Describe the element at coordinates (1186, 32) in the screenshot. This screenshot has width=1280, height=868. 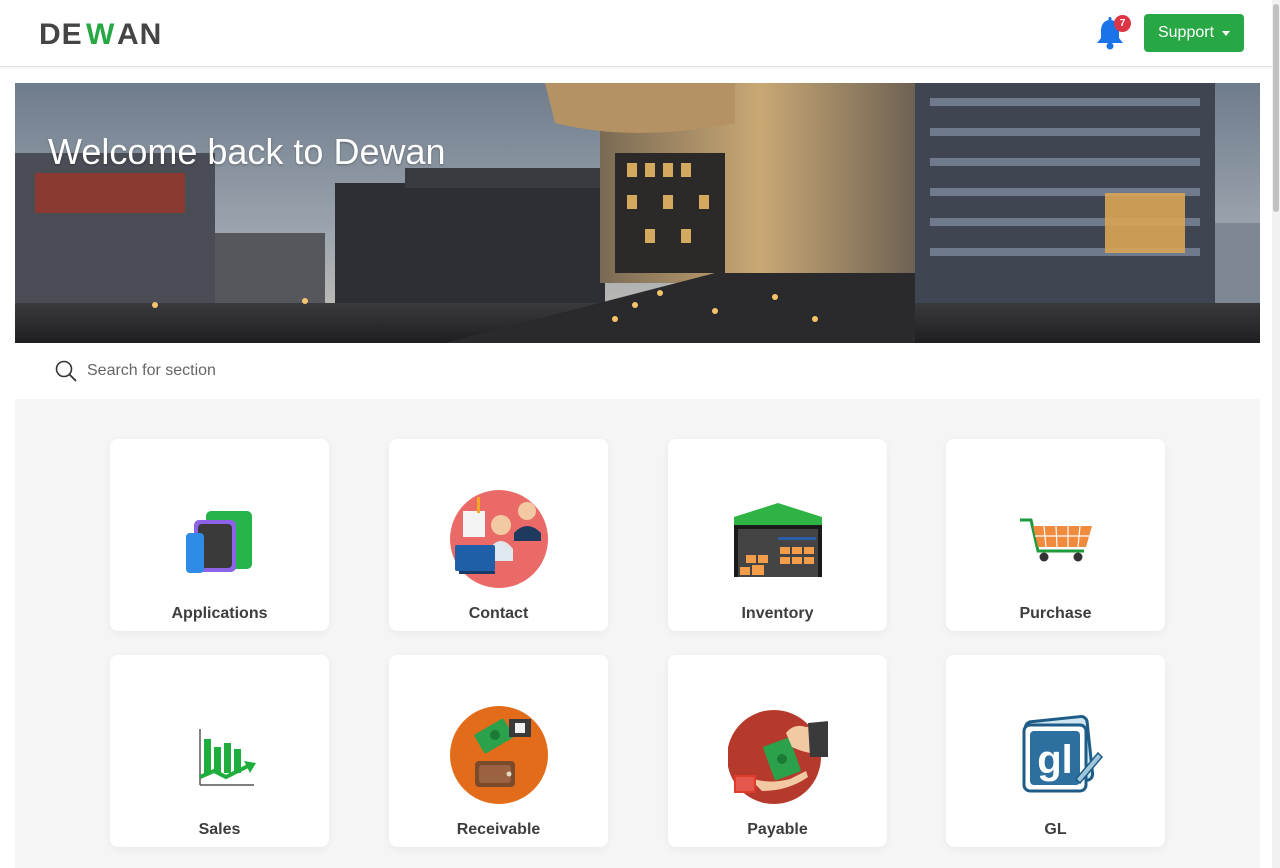
I see `support-button-label: Support` at that location.